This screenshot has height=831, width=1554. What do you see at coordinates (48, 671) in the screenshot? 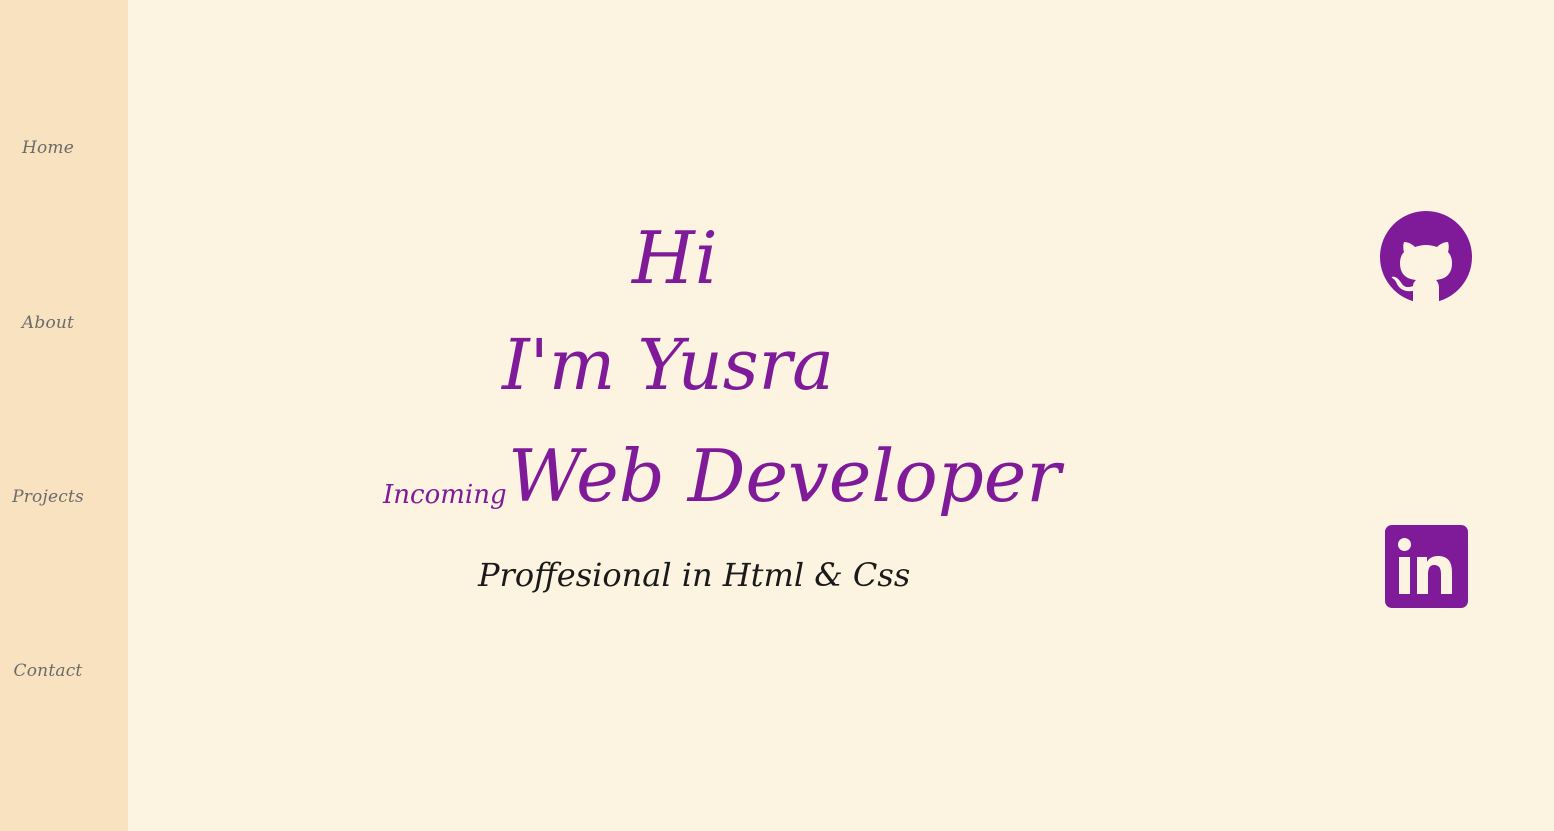
I see `nav-link-contact: Contact` at bounding box center [48, 671].